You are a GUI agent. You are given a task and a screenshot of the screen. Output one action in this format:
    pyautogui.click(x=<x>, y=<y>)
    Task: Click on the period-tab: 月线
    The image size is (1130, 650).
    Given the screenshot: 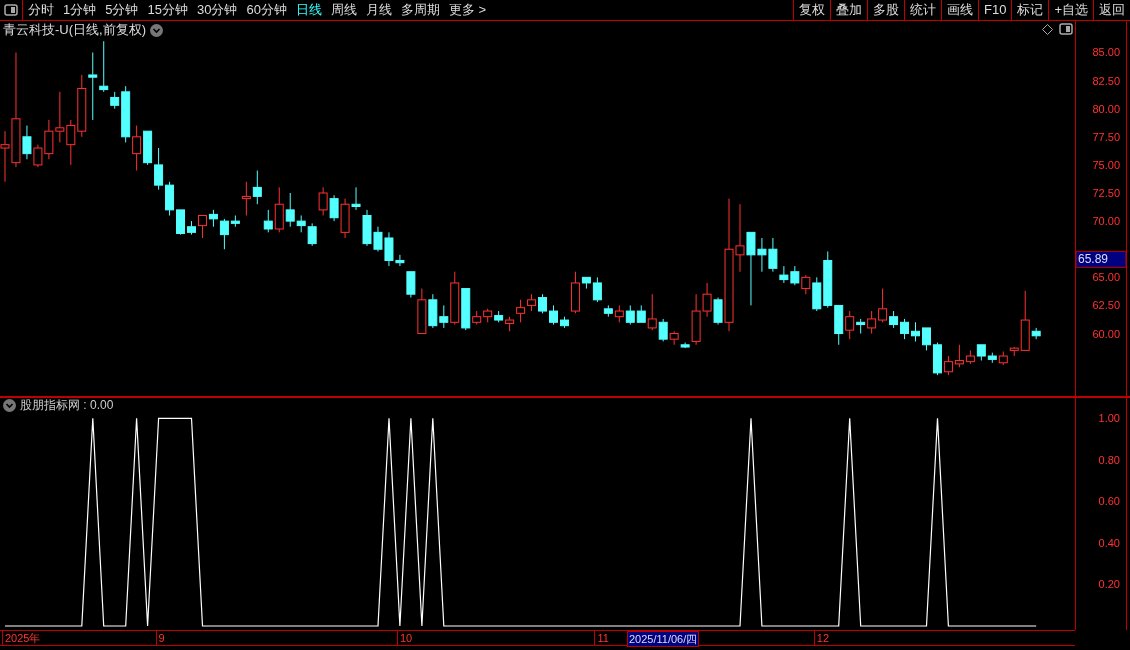 What is the action you would take?
    pyautogui.click(x=378, y=10)
    